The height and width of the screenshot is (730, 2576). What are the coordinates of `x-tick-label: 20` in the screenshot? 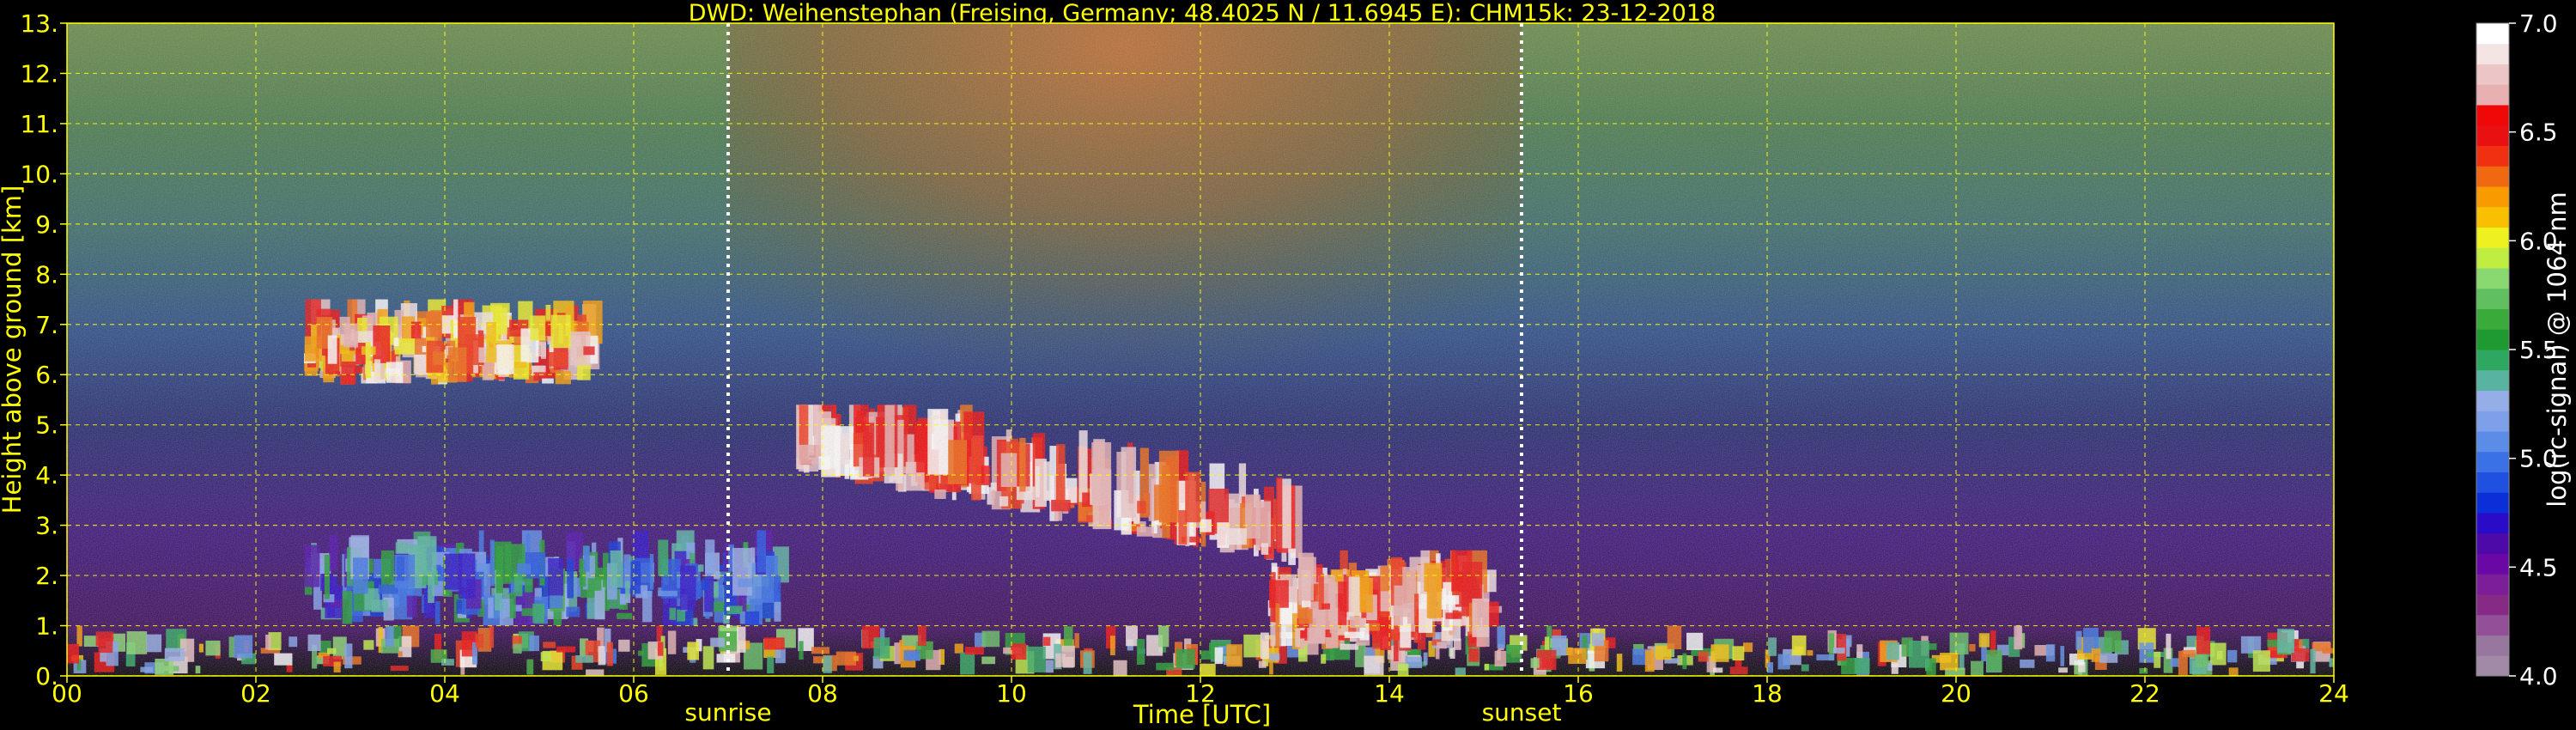 It's located at (1956, 693).